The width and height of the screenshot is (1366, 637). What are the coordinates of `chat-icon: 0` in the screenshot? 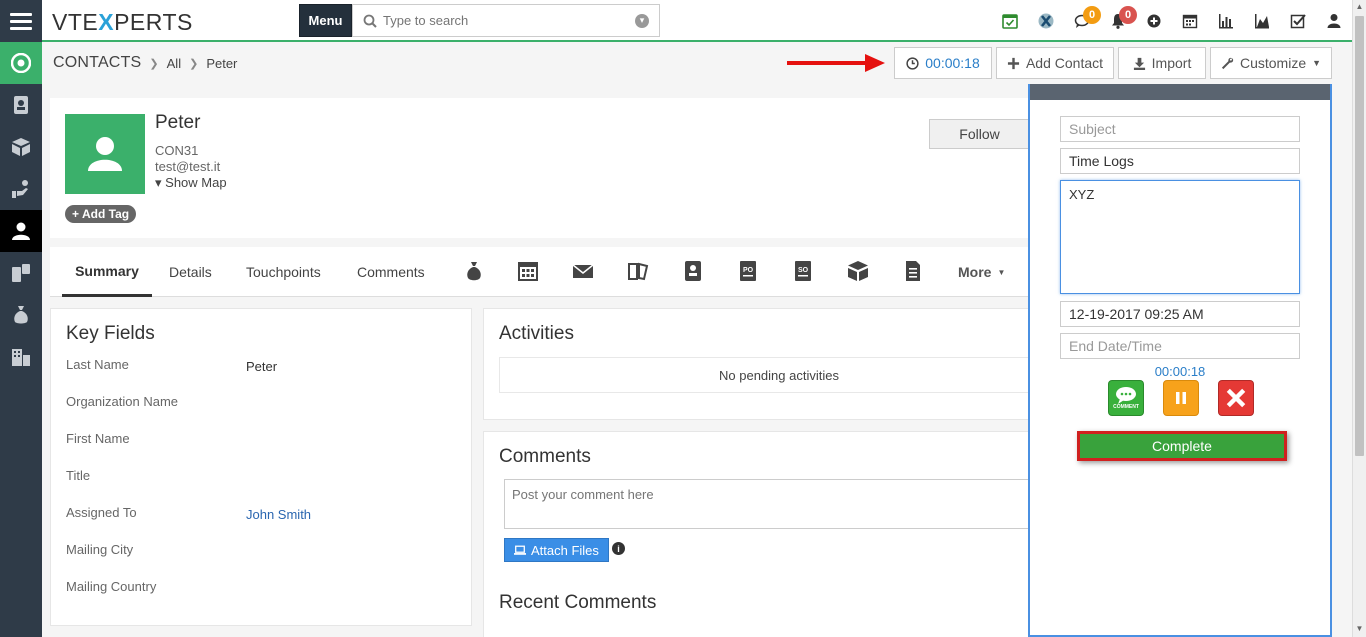 It's located at (1082, 21).